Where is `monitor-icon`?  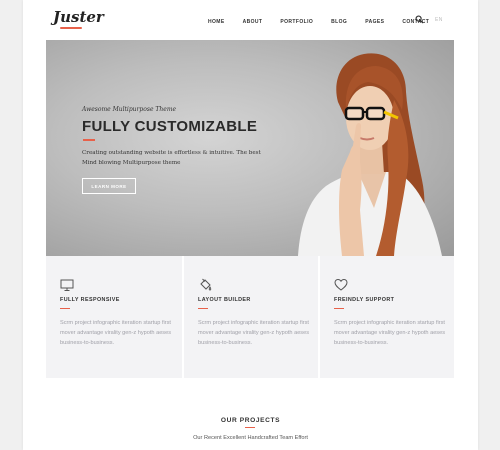
monitor-icon is located at coordinates (67, 285).